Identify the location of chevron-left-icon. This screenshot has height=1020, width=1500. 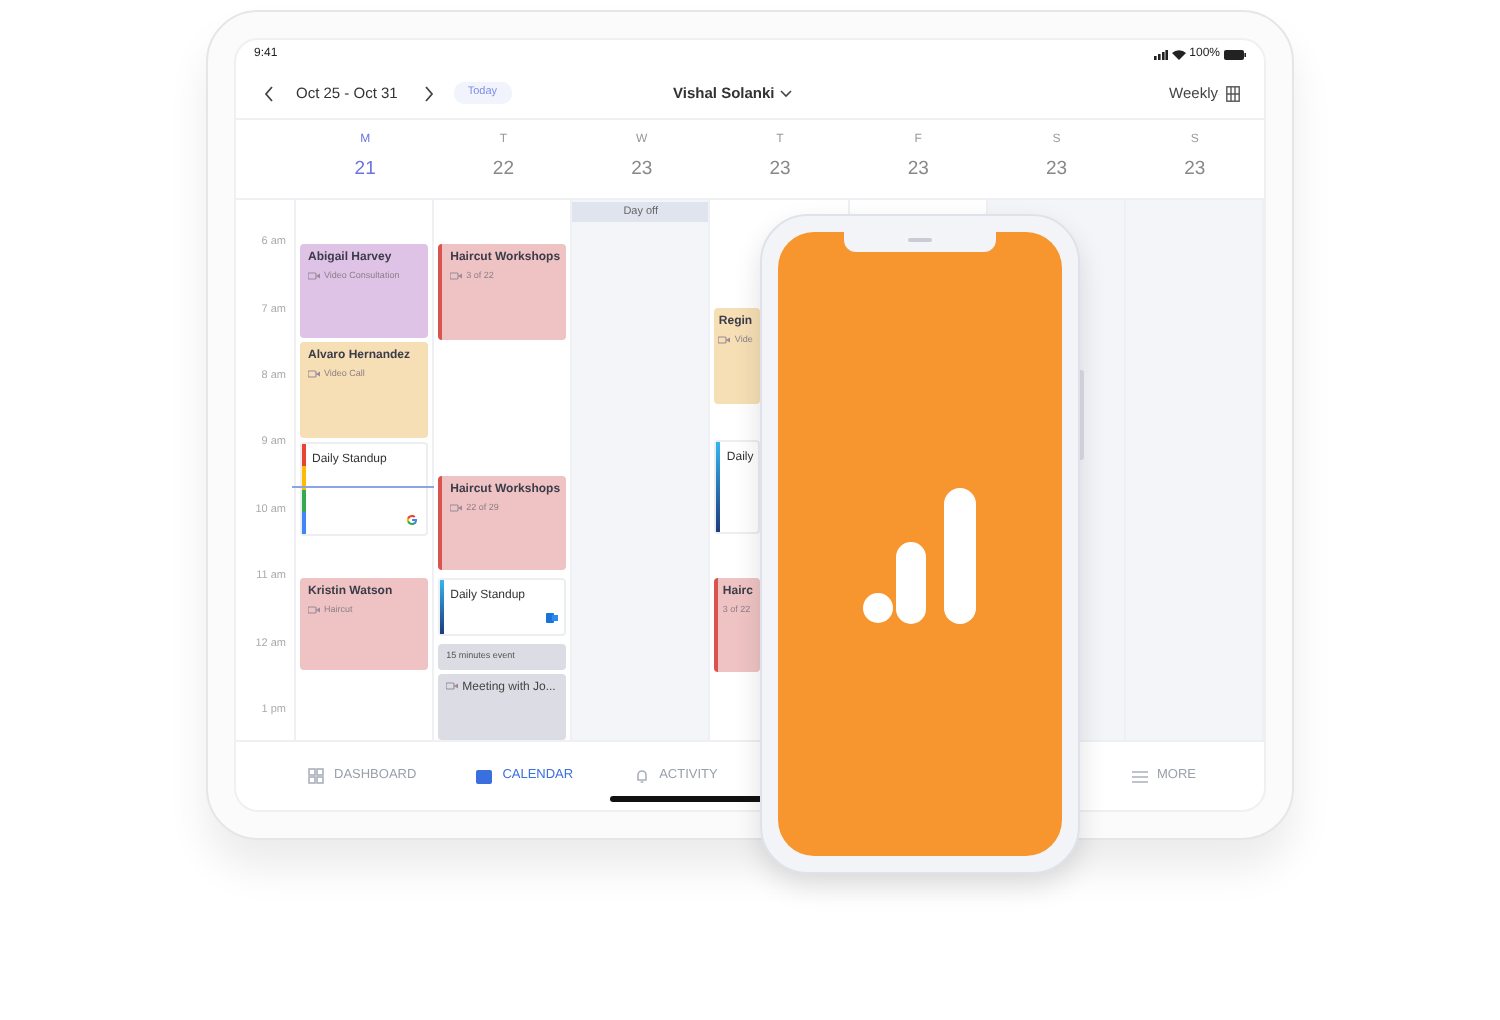
(268, 93).